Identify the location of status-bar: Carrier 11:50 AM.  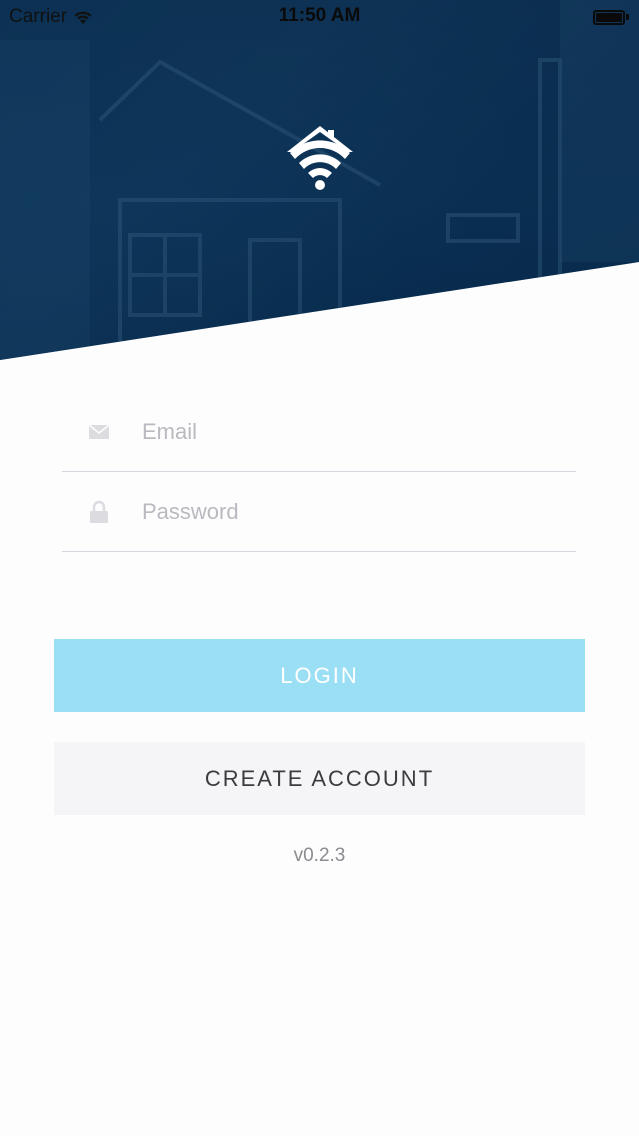
(319, 17).